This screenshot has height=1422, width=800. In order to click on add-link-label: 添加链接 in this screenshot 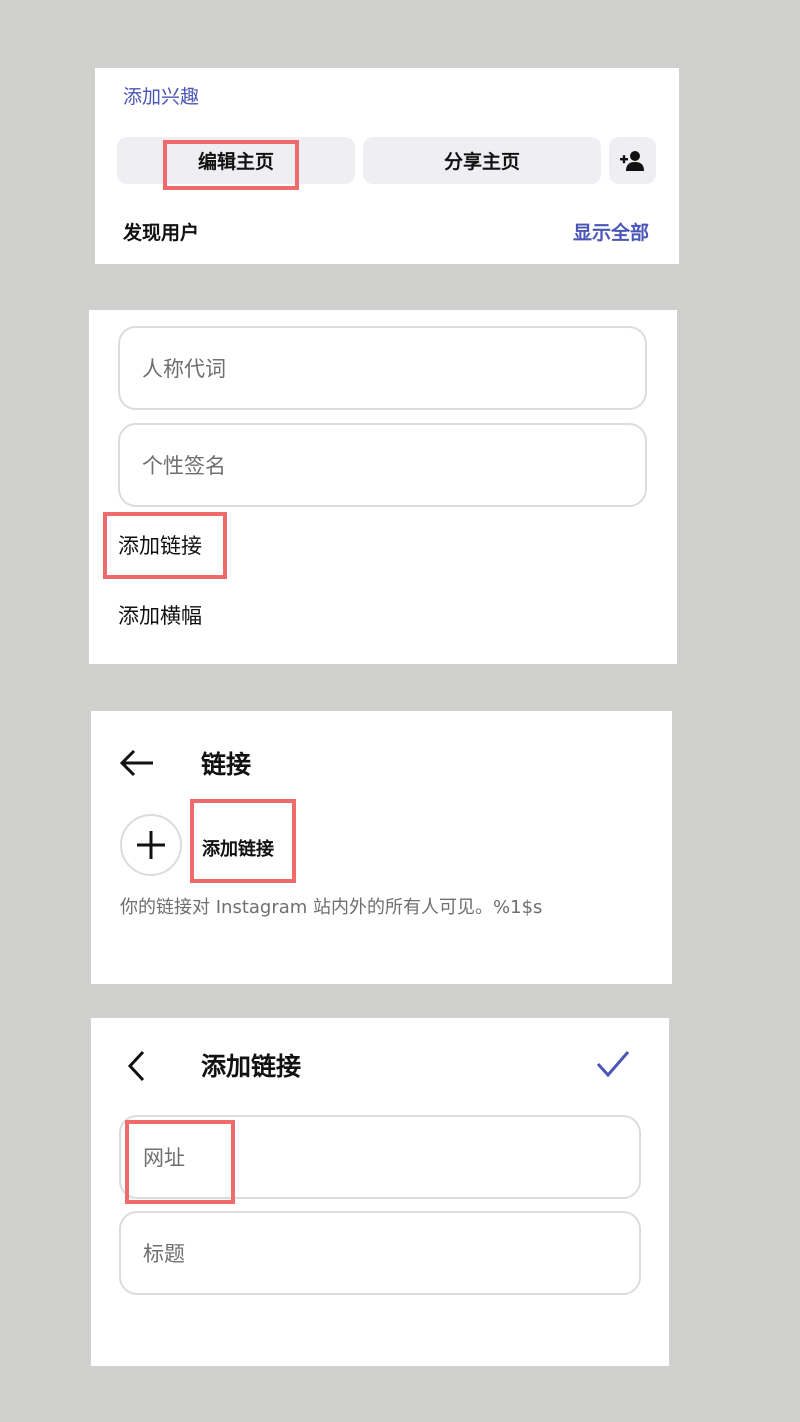, I will do `click(238, 848)`.